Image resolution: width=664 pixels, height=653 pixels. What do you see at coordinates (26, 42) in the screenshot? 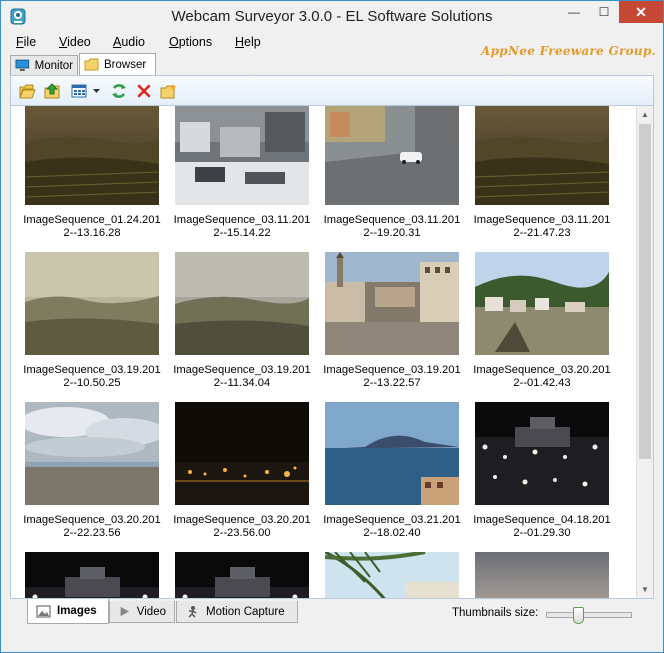
I see `menu-file: File` at bounding box center [26, 42].